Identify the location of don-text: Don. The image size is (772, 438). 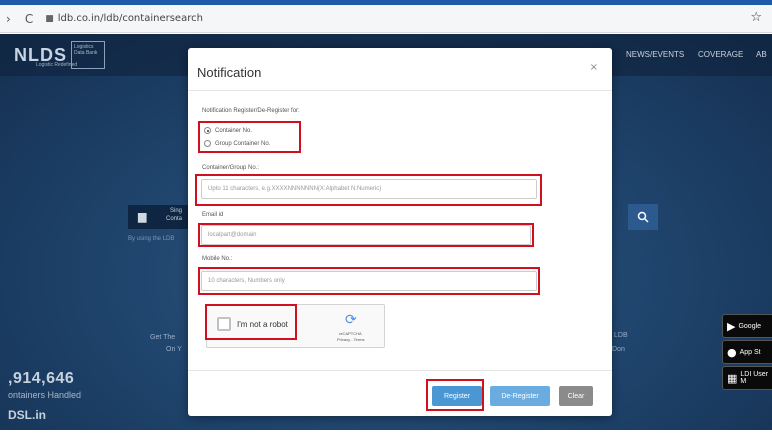
(618, 349).